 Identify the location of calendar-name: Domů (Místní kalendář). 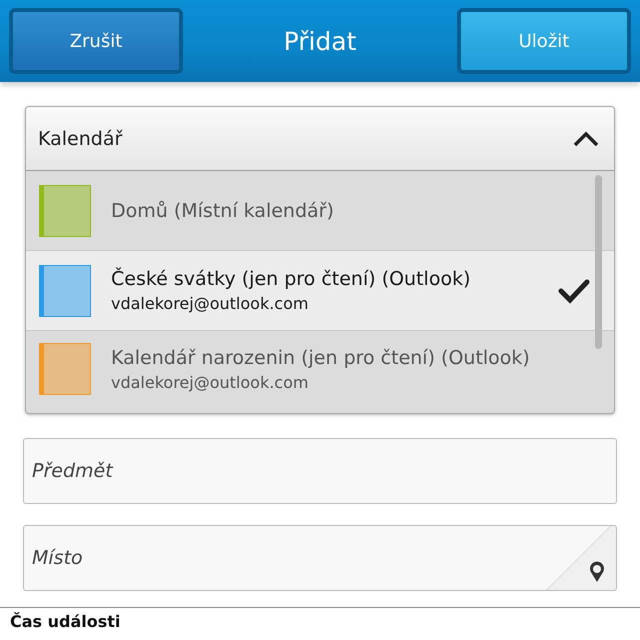
(223, 211).